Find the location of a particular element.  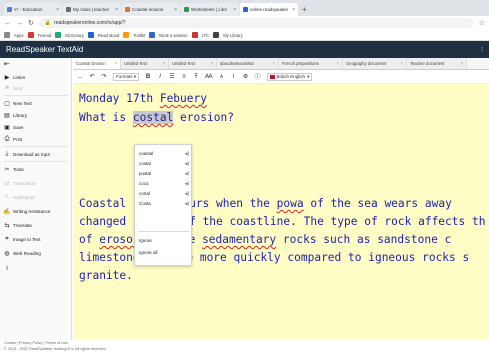

text-color-icon: Ŧ is located at coordinates (196, 77).